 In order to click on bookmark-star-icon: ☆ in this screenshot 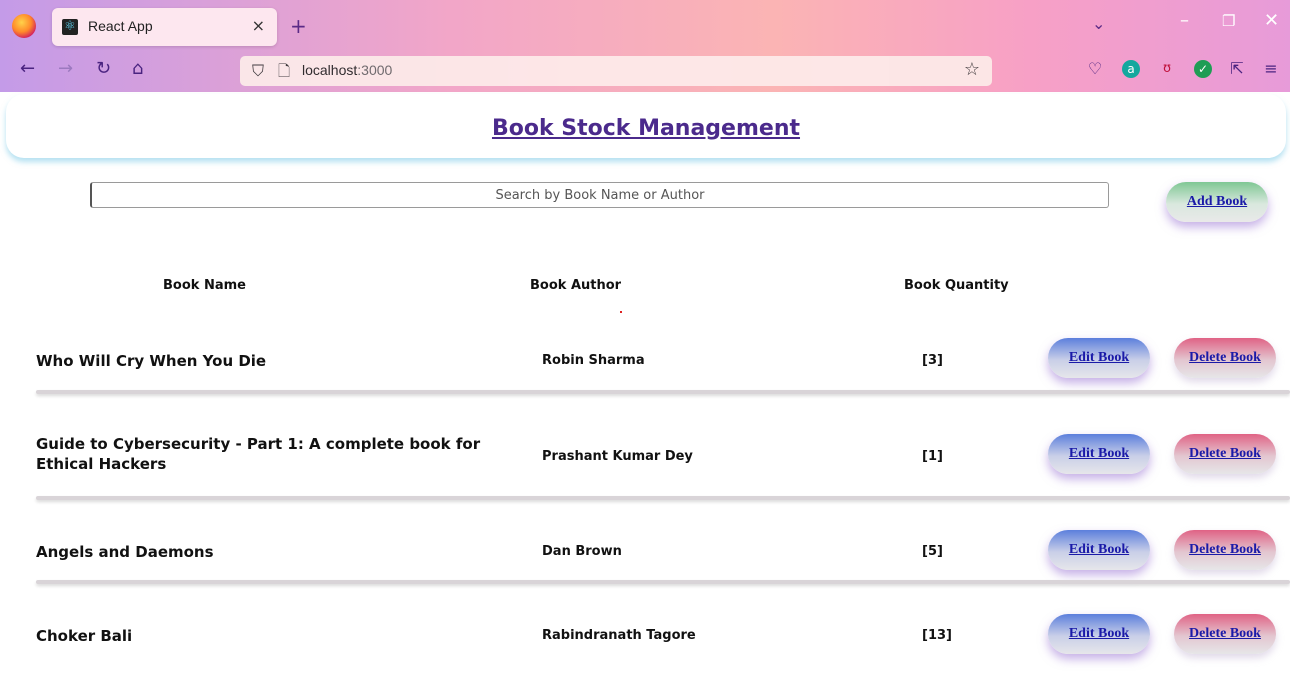, I will do `click(972, 69)`.